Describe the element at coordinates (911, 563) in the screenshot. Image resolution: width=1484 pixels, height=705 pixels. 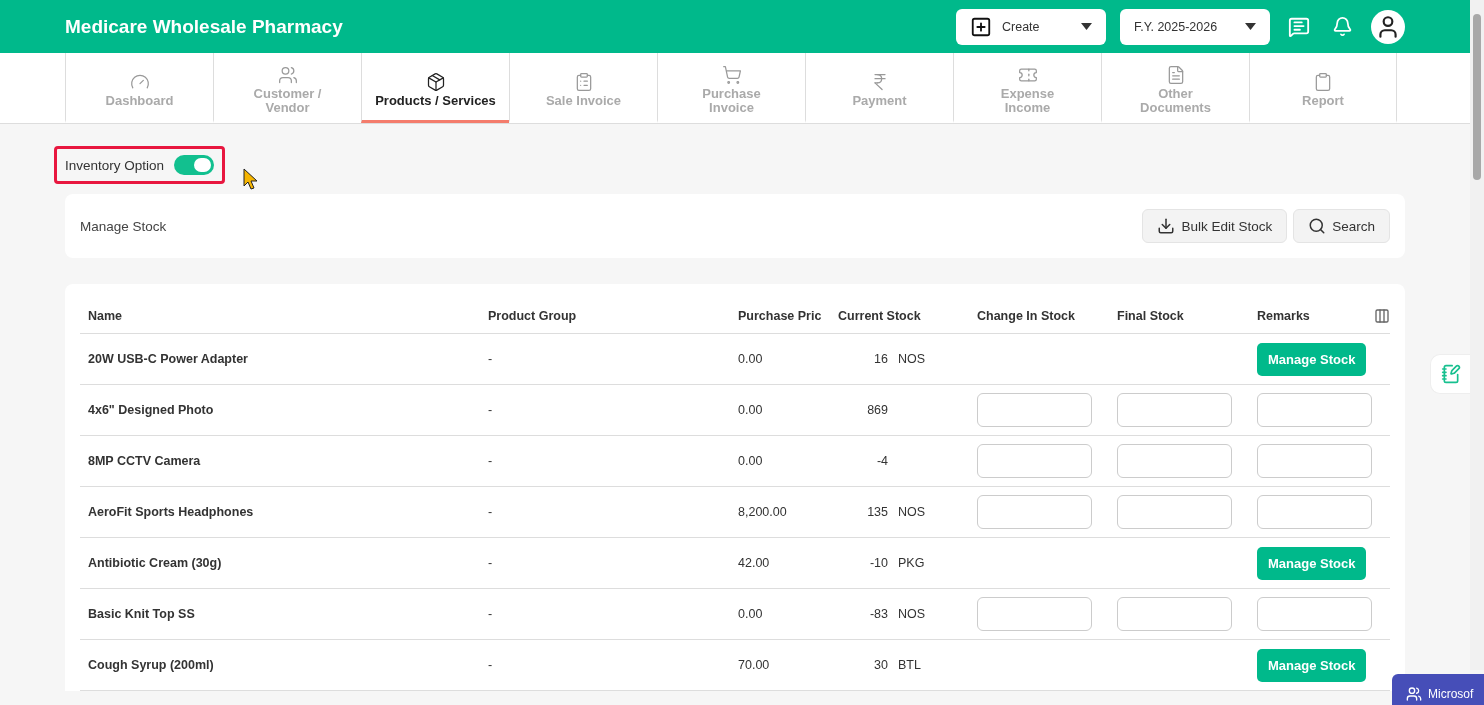
I see `stock-unit: PKG` at that location.